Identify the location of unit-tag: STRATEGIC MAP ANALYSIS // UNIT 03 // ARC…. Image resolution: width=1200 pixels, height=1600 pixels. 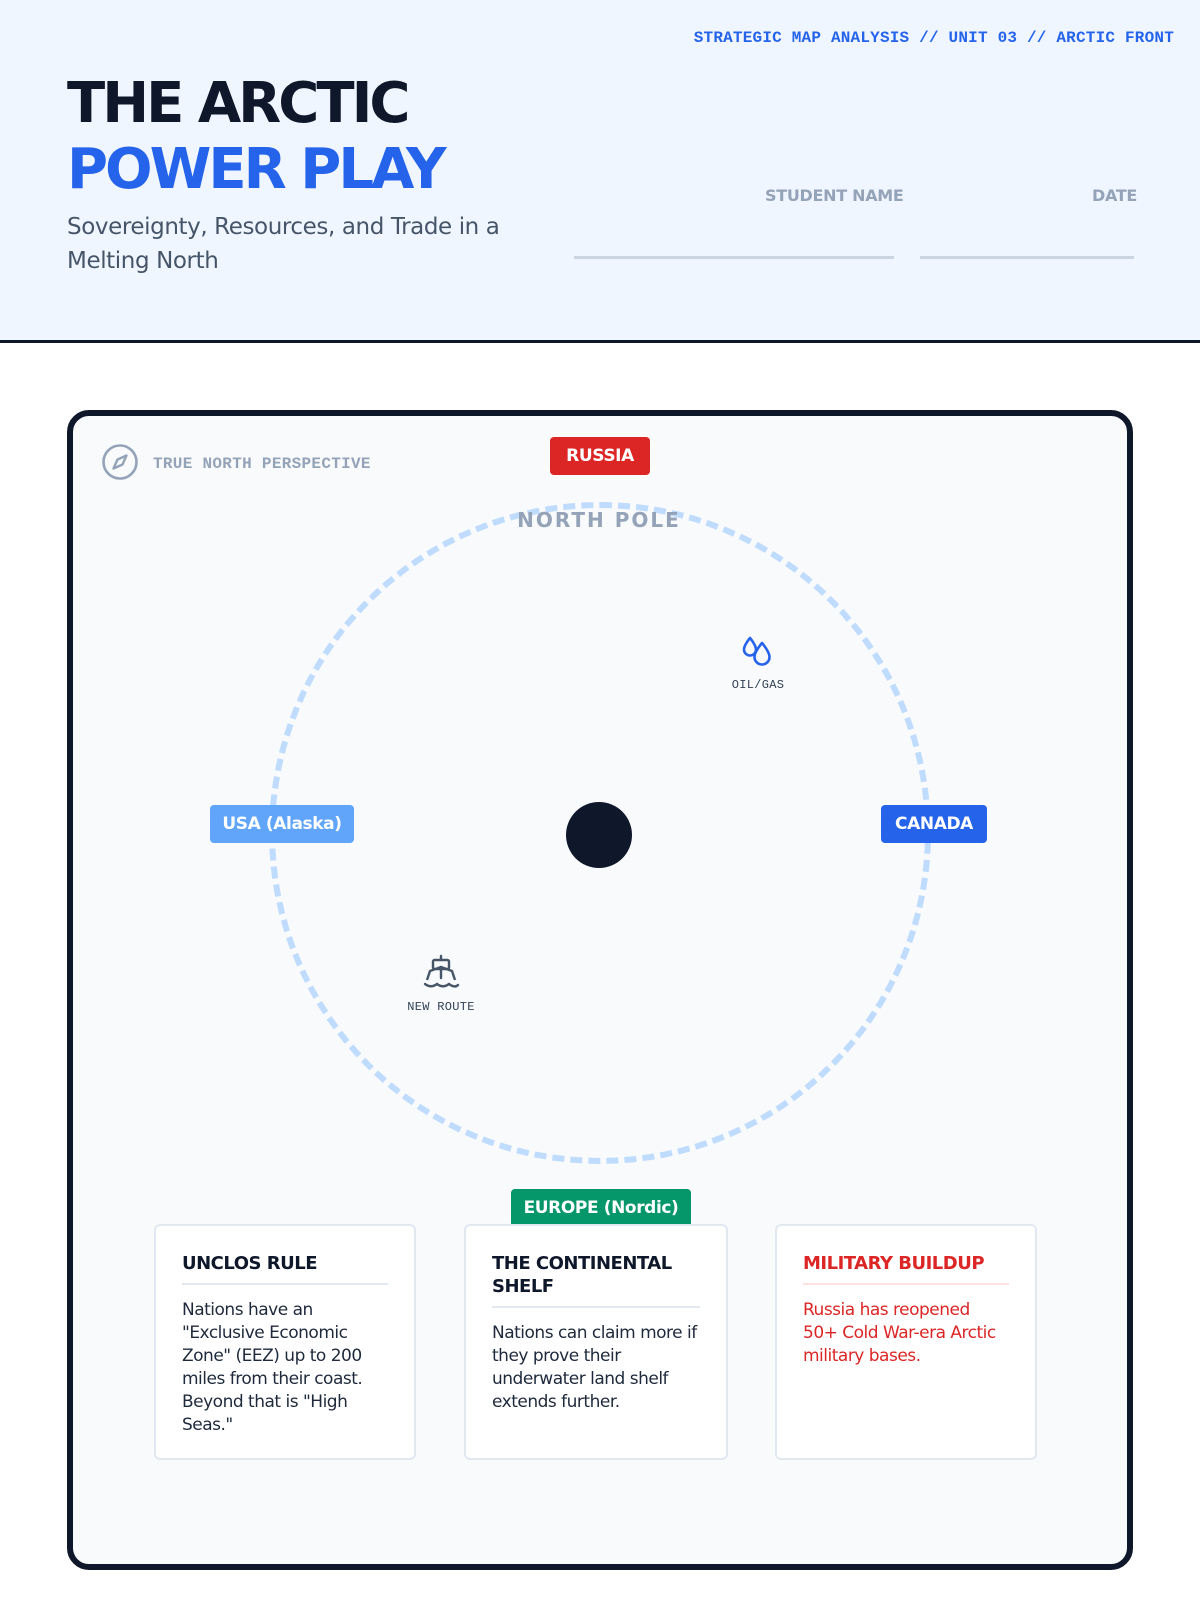
(933, 38).